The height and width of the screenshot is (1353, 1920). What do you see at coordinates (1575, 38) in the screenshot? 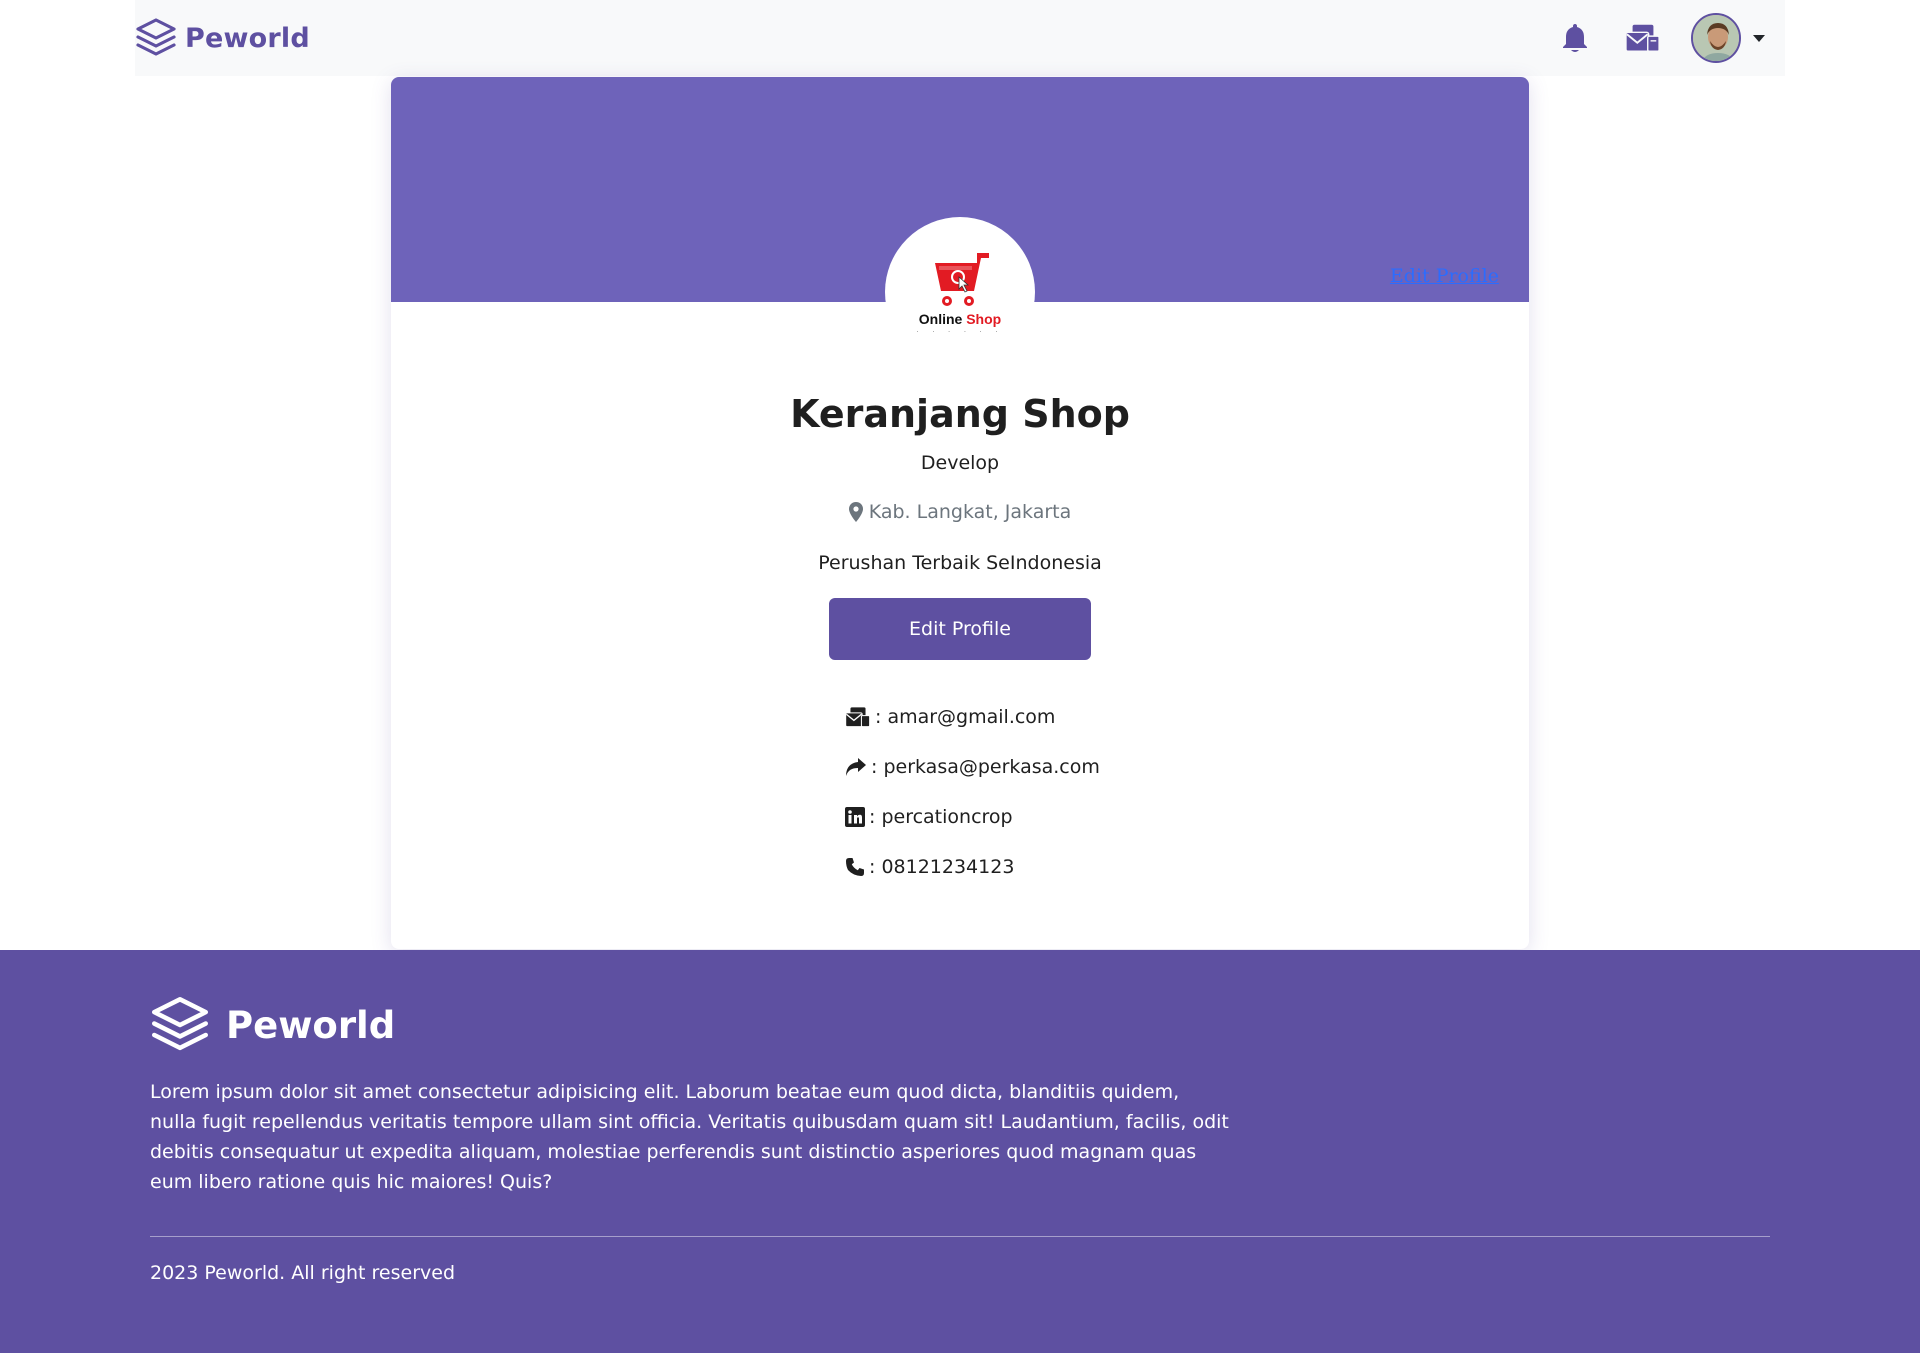
I see `notification-bell-icon` at bounding box center [1575, 38].